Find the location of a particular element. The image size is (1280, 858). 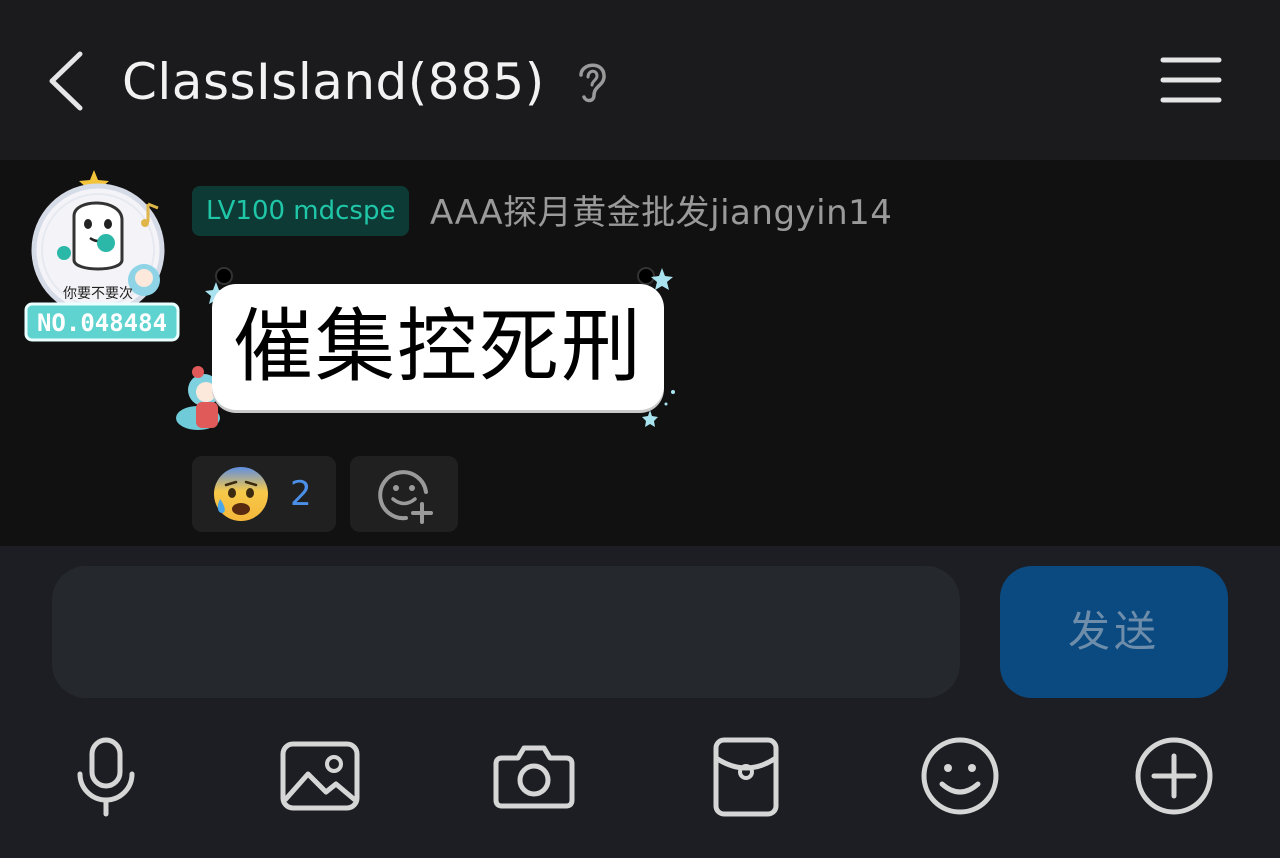

chevron-left-icon is located at coordinates (66, 81).